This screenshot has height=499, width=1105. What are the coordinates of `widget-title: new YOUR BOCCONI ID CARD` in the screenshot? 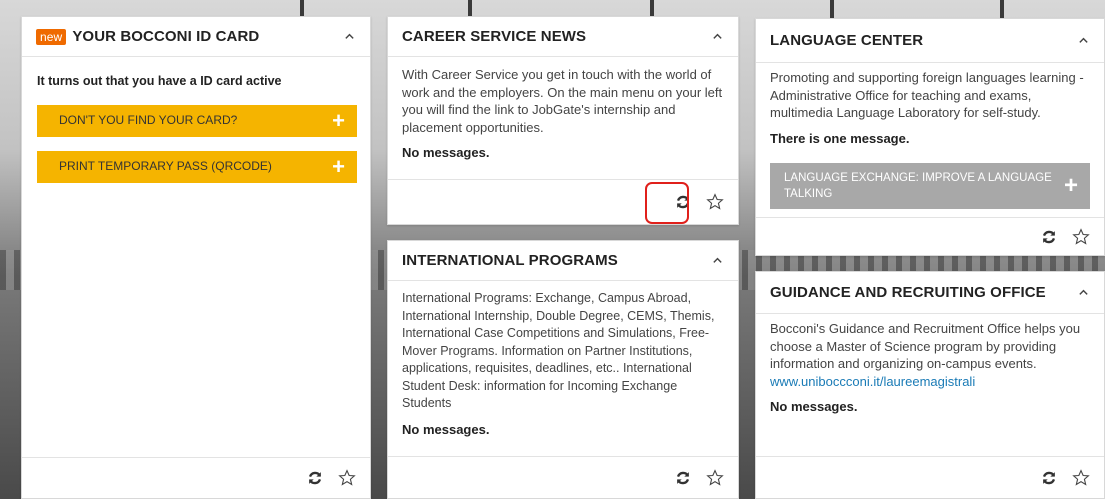 It's located at (147, 36).